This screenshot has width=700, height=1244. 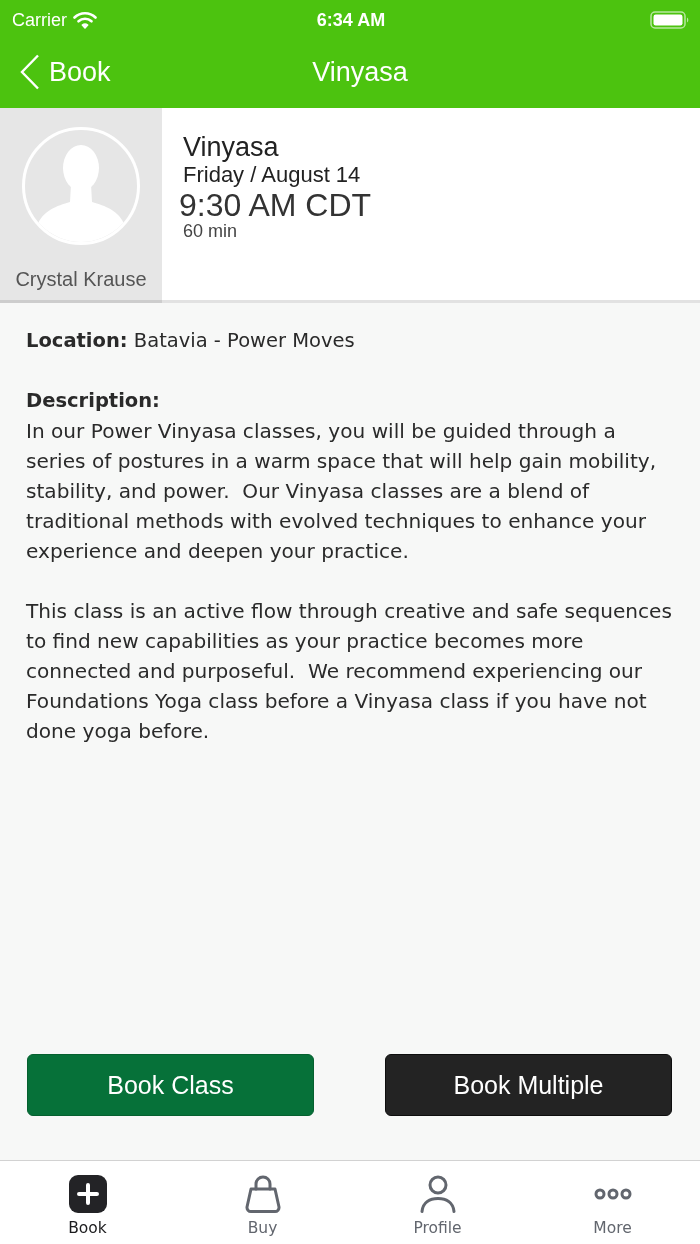 I want to click on plus-square-icon, so click(x=87, y=1194).